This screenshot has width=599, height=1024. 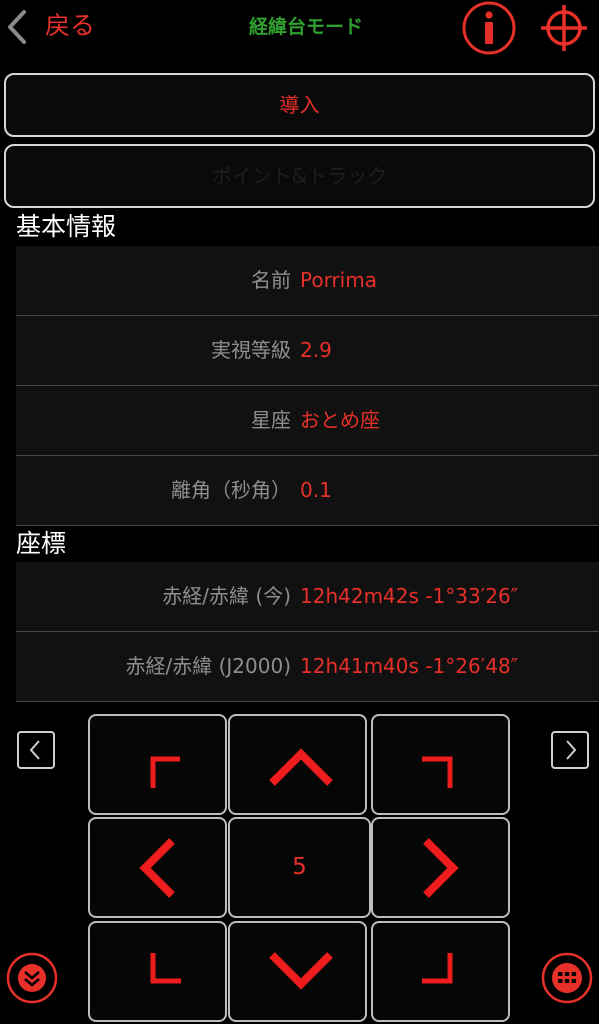 I want to click on section-coordinates: 座標, so click(x=41, y=543).